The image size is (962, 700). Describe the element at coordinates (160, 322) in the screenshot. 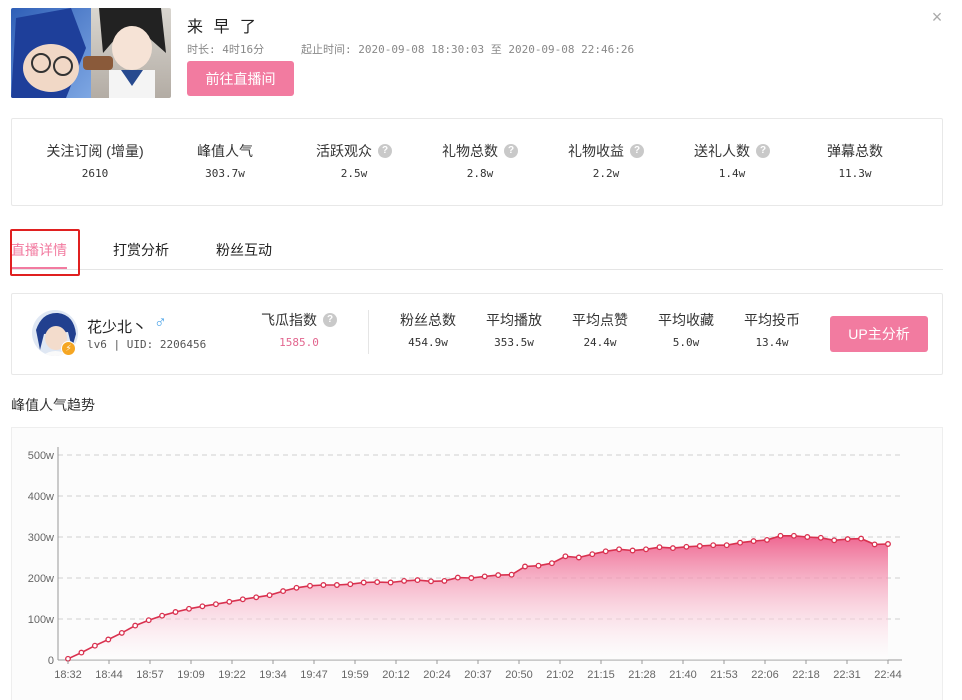

I see `male-gender-icon: ♂` at that location.